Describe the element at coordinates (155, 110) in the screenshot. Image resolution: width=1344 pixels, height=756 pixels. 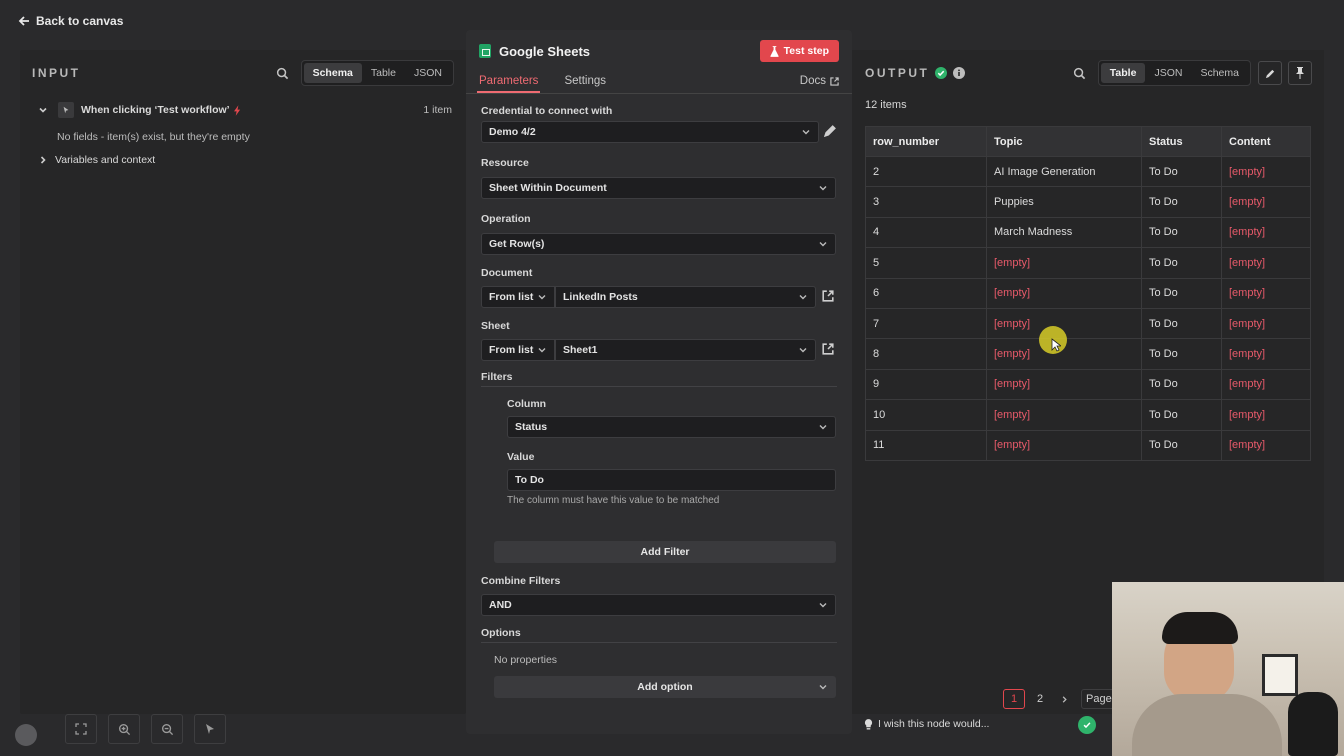
I see `trigger-label: When clicking ‘Test workflow’` at that location.